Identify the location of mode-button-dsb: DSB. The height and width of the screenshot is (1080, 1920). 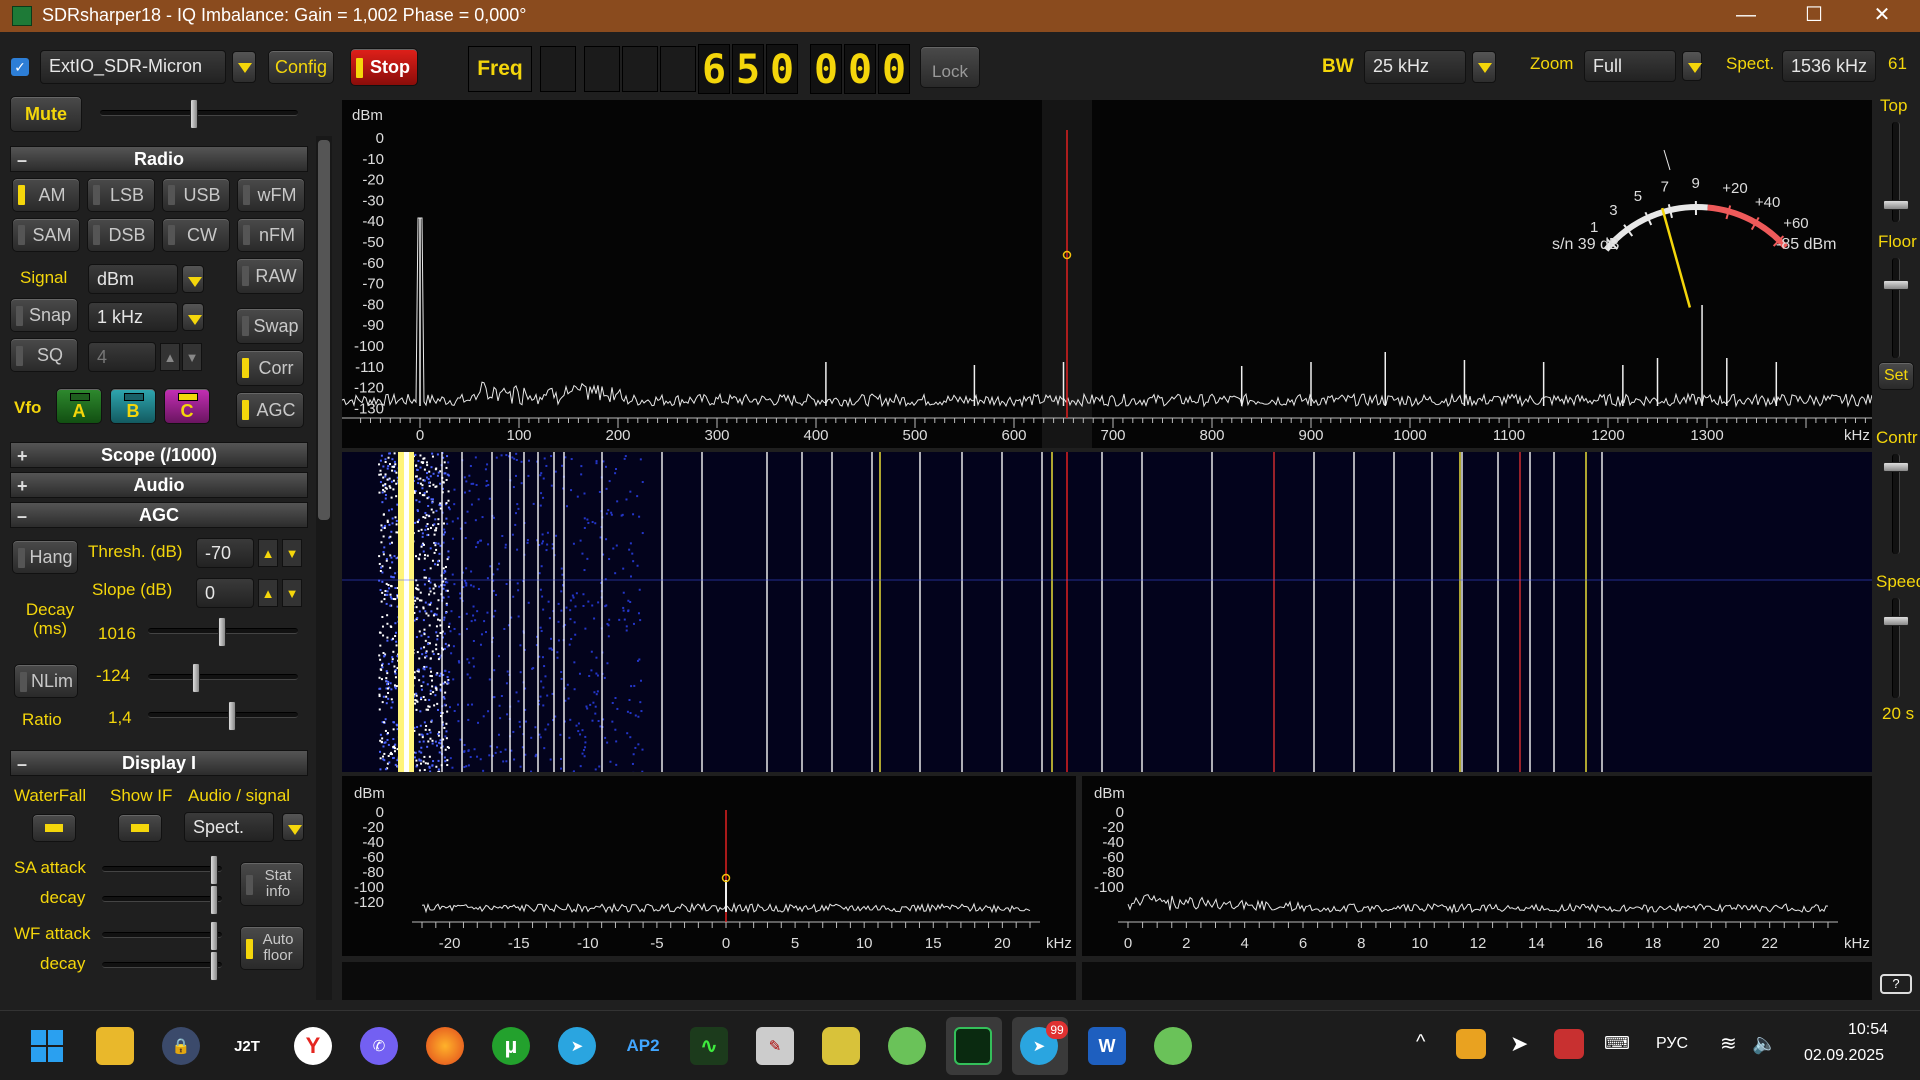
(121, 235).